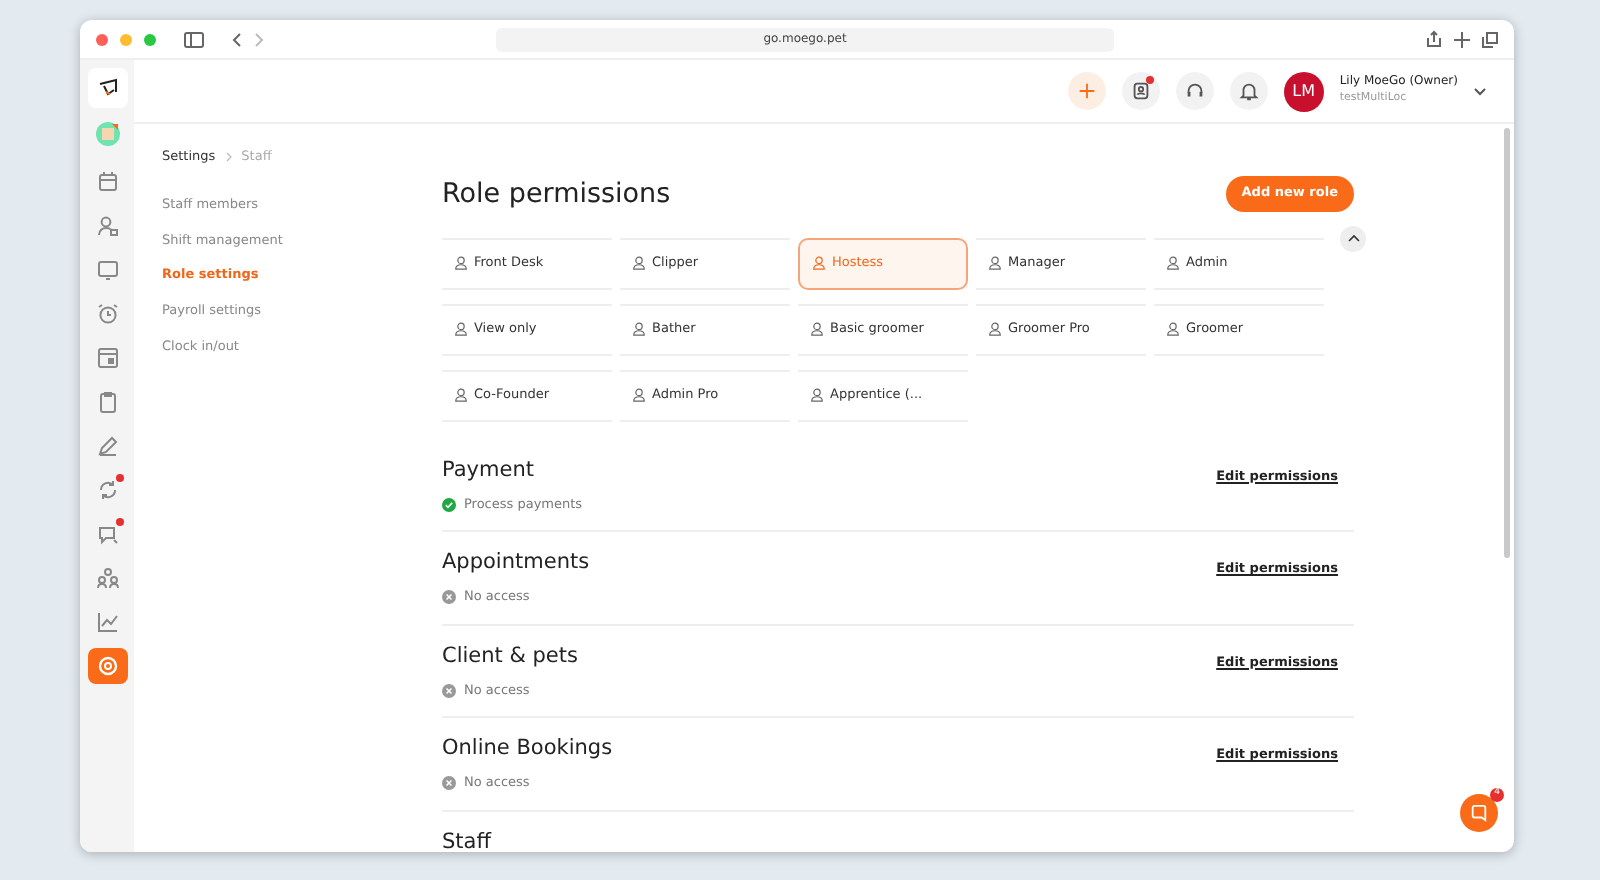 This screenshot has width=1600, height=880. What do you see at coordinates (1479, 813) in the screenshot?
I see `chat-bubble-icon` at bounding box center [1479, 813].